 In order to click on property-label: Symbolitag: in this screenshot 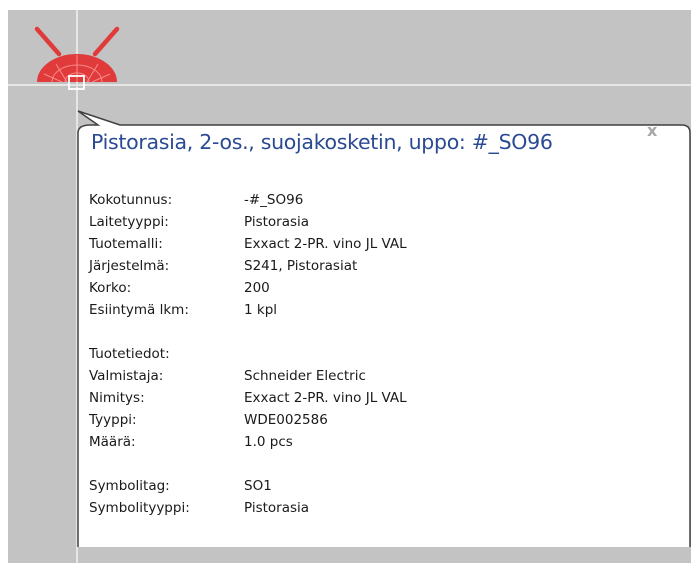, I will do `click(129, 486)`.